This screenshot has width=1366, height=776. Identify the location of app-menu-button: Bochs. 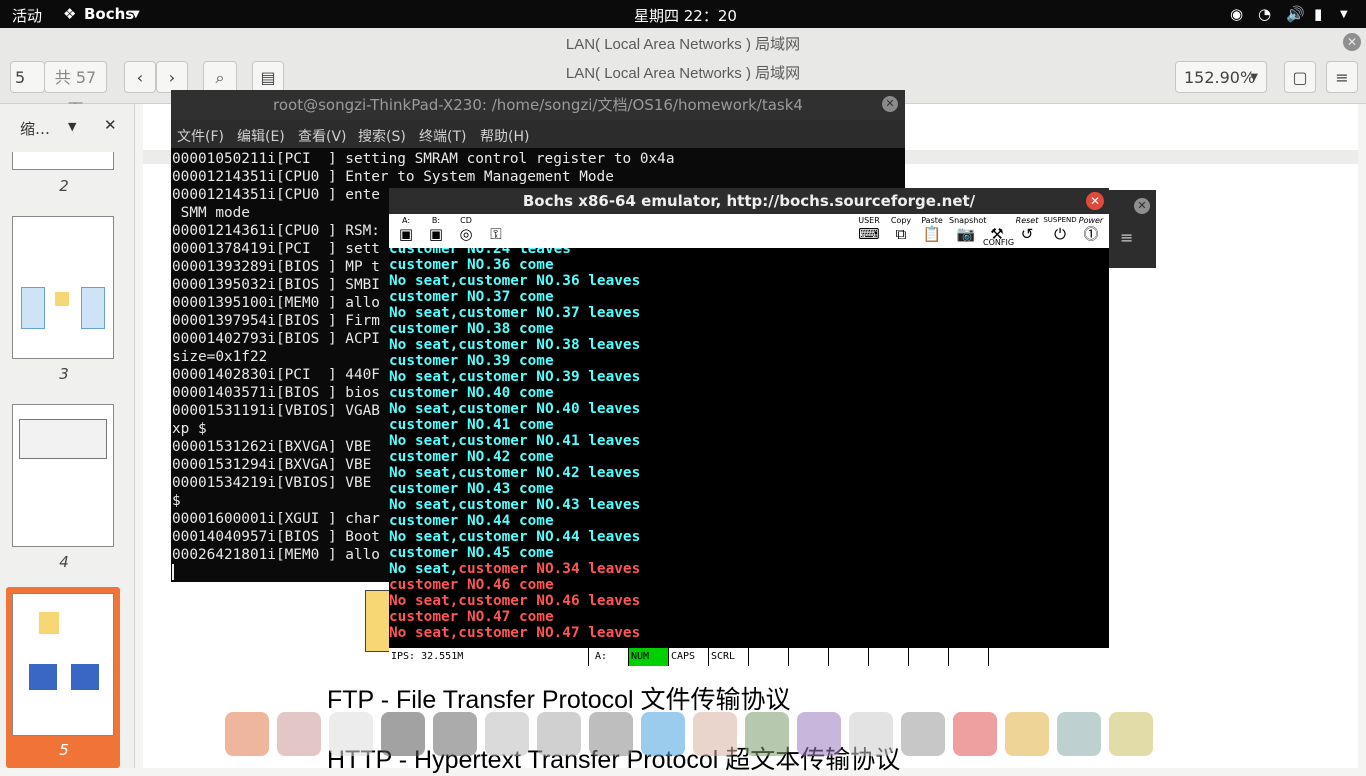
(109, 14).